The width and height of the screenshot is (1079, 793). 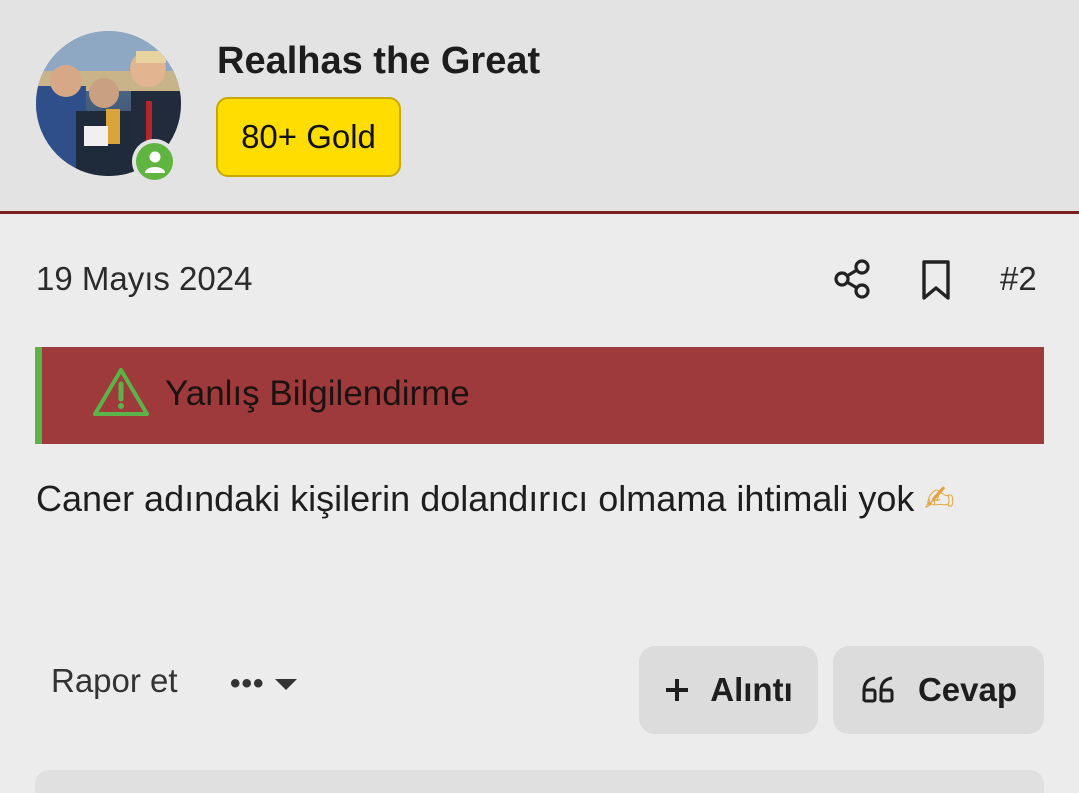 What do you see at coordinates (308, 137) in the screenshot?
I see `user-rank-badge: 80+ Gold` at bounding box center [308, 137].